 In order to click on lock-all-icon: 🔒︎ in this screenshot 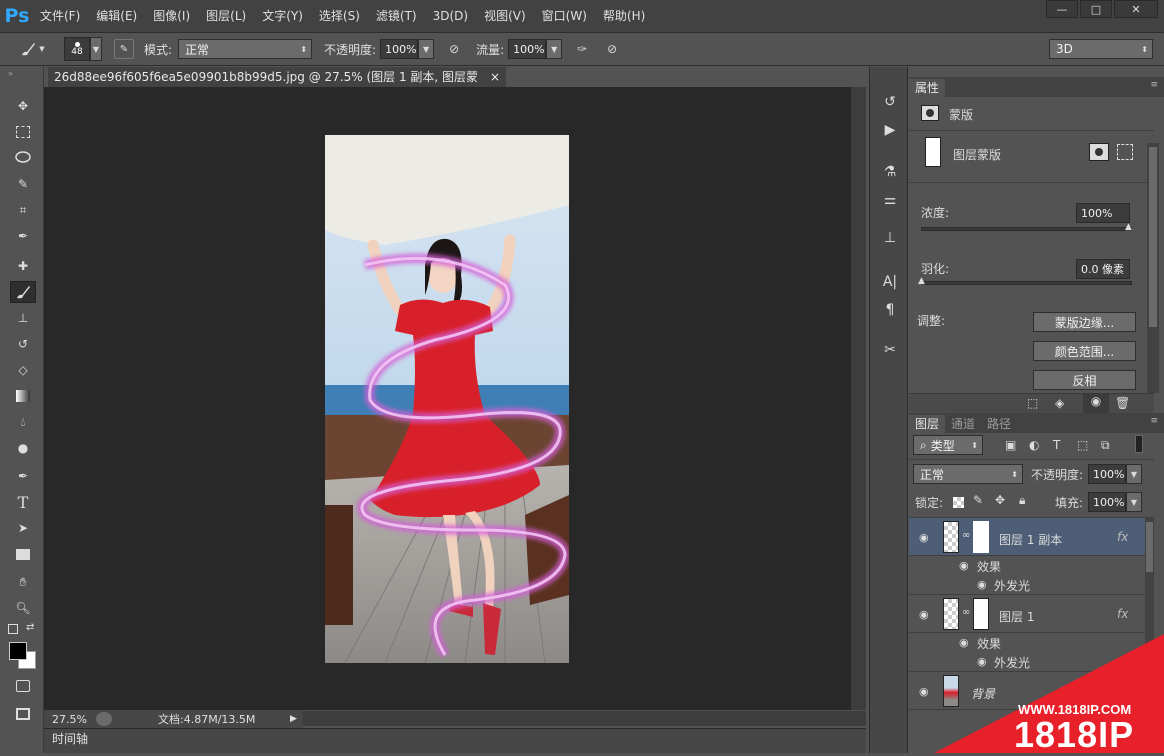, I will do `click(1022, 500)`.